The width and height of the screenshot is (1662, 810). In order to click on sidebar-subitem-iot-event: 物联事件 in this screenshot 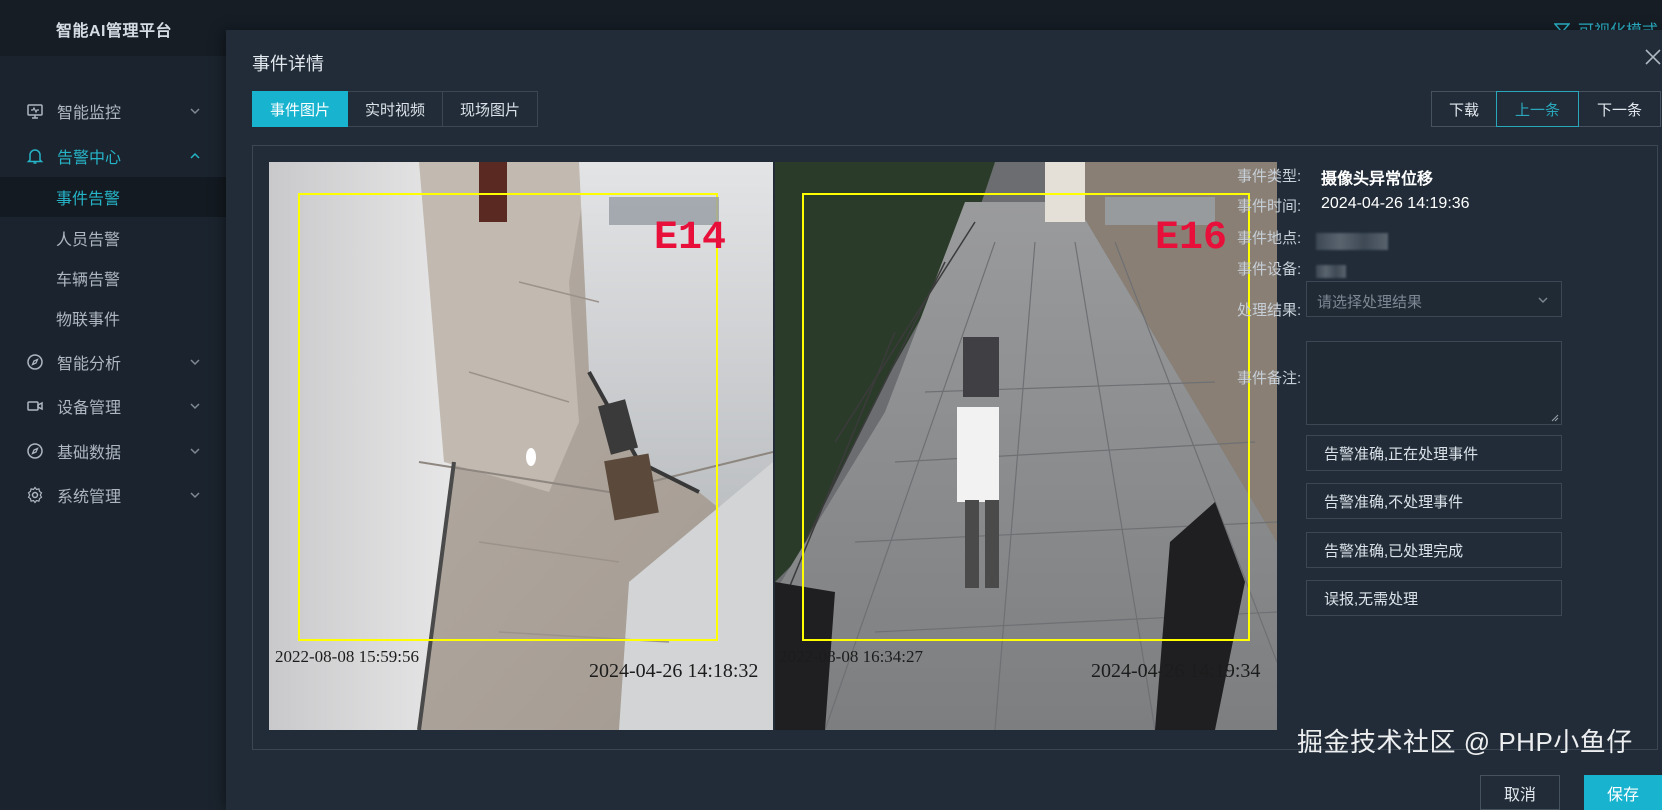, I will do `click(113, 318)`.